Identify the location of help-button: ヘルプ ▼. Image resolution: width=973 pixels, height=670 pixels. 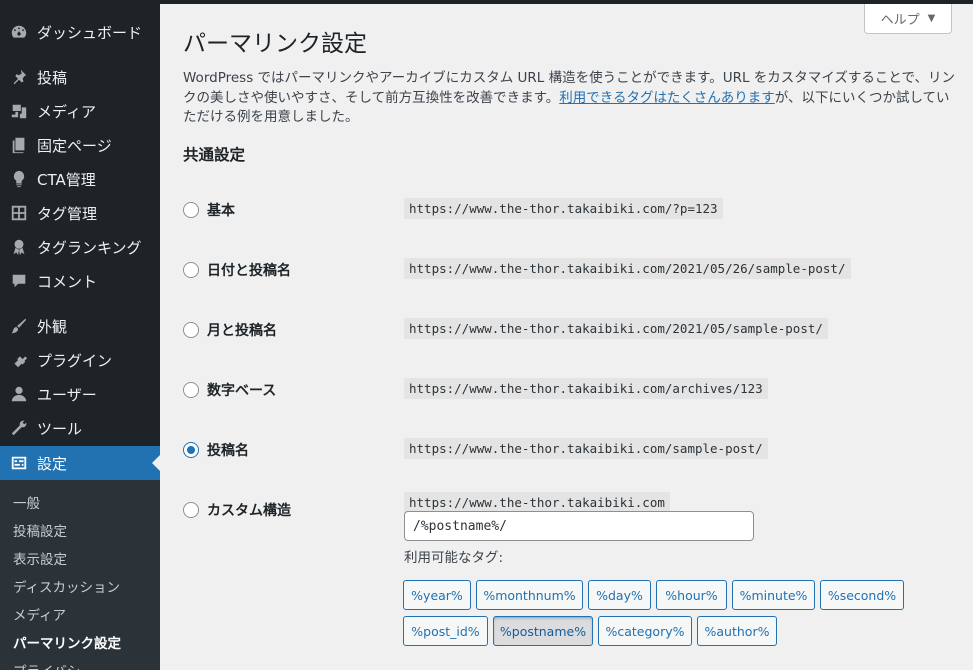
(908, 19).